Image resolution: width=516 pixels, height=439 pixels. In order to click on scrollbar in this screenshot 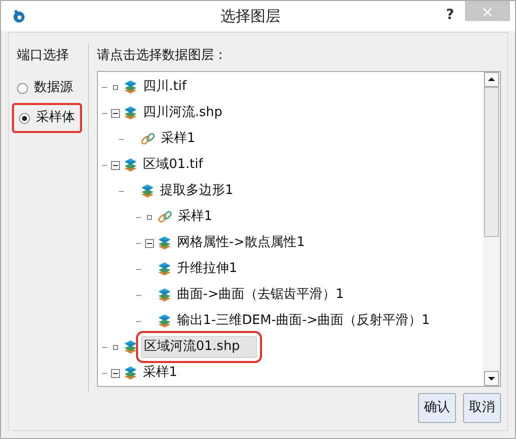, I will do `click(491, 229)`.